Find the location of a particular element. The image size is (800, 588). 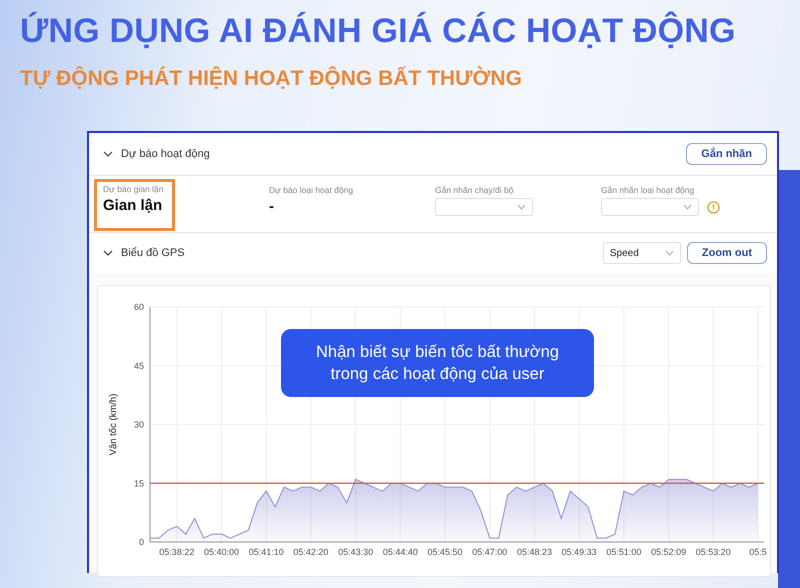

metric-dropdown: Speed is located at coordinates (641, 253).